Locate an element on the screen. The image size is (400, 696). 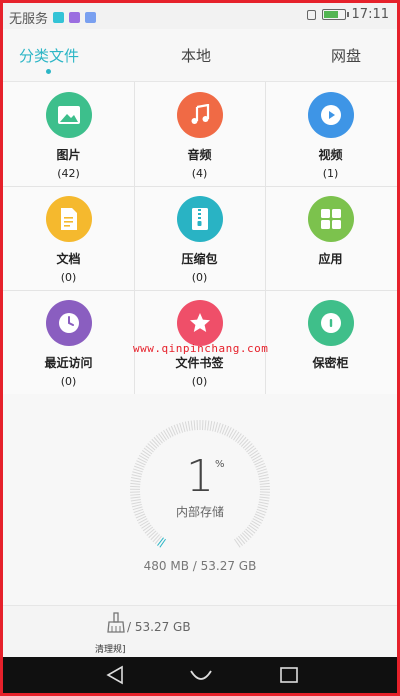
watermark-text: www.qinpinchang.com is located at coordinates (201, 348).